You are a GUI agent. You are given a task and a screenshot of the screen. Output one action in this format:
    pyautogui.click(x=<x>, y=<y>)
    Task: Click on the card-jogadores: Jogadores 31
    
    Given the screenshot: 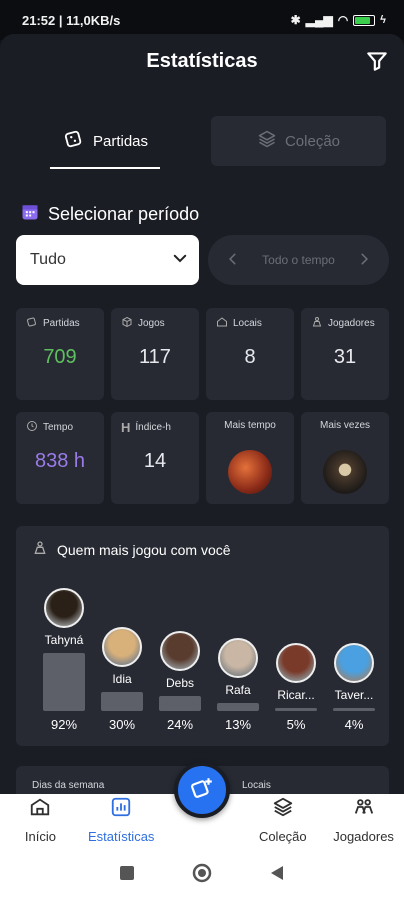 What is the action you would take?
    pyautogui.click(x=345, y=354)
    